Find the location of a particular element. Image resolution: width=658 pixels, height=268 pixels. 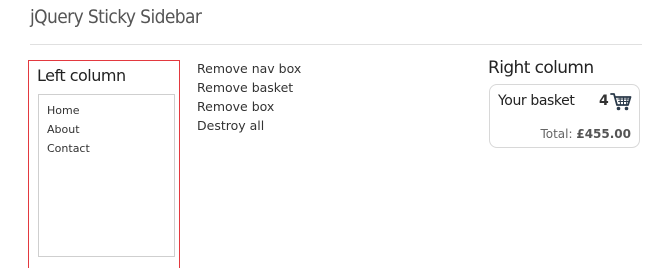

shopping-cart-icon is located at coordinates (621, 102).